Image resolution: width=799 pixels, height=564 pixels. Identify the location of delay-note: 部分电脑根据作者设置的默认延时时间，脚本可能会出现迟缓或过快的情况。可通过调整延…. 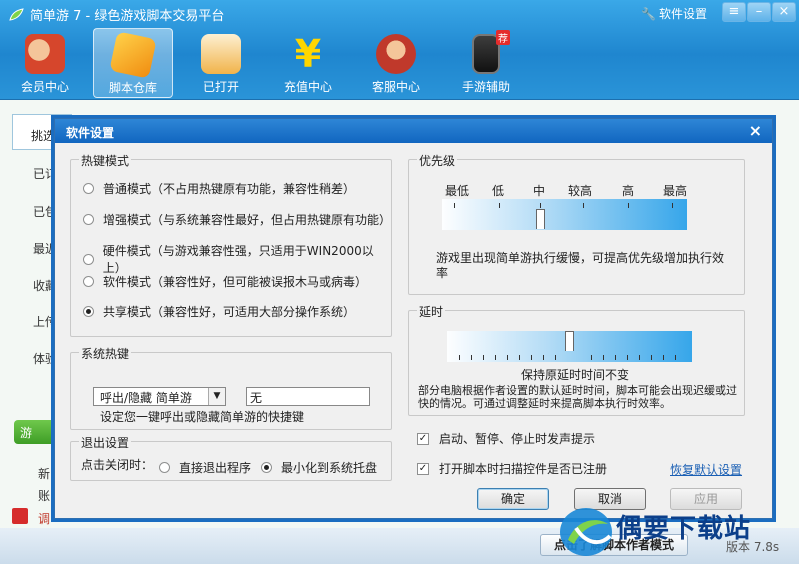
(577, 397).